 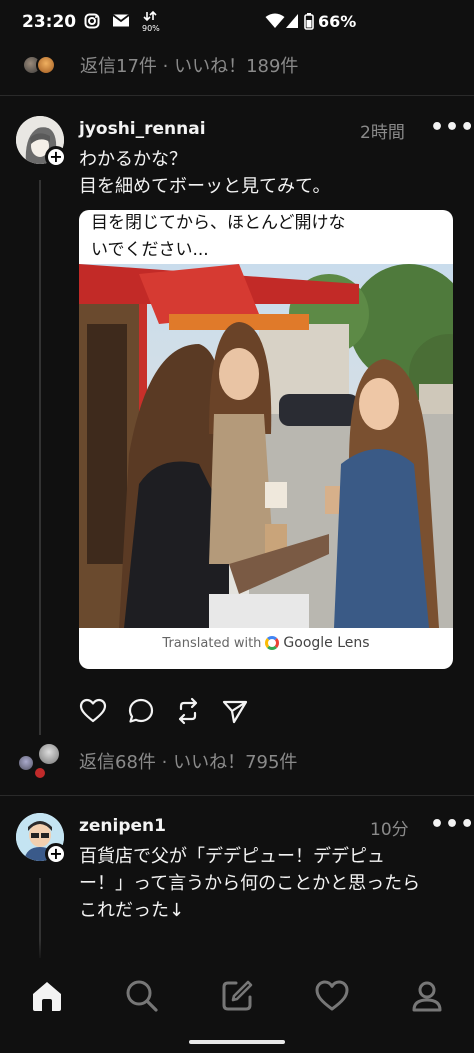 I want to click on thread-line, so click(x=40, y=457).